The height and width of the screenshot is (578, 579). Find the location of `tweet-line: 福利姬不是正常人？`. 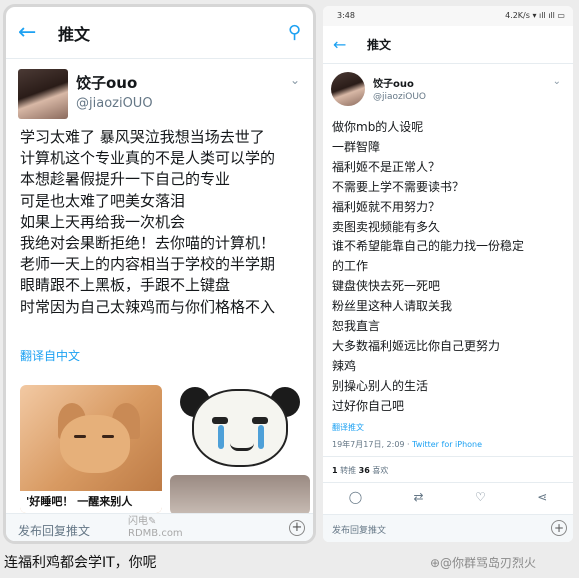

tweet-line: 福利姬不是正常人？ is located at coordinates (386, 166).